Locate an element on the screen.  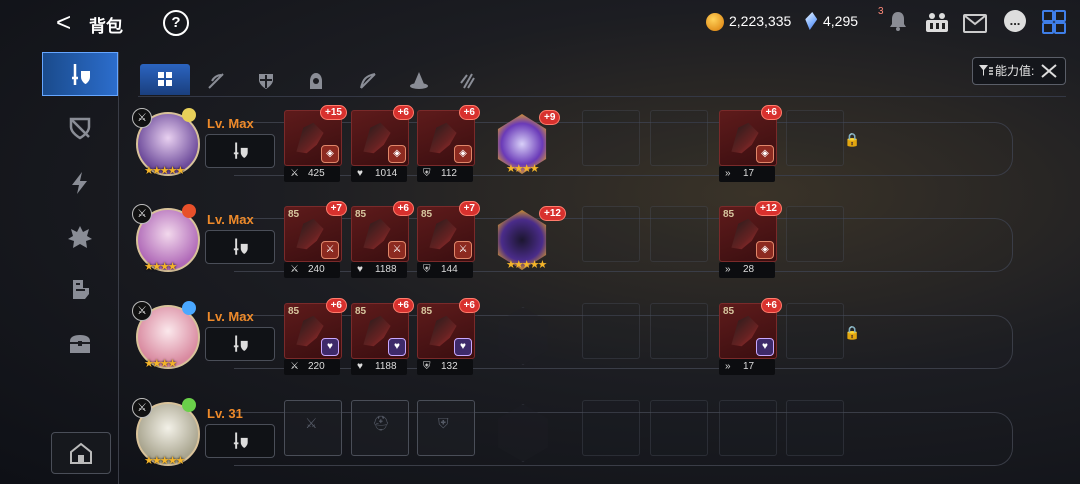
lightning-icon is located at coordinates (79, 183).